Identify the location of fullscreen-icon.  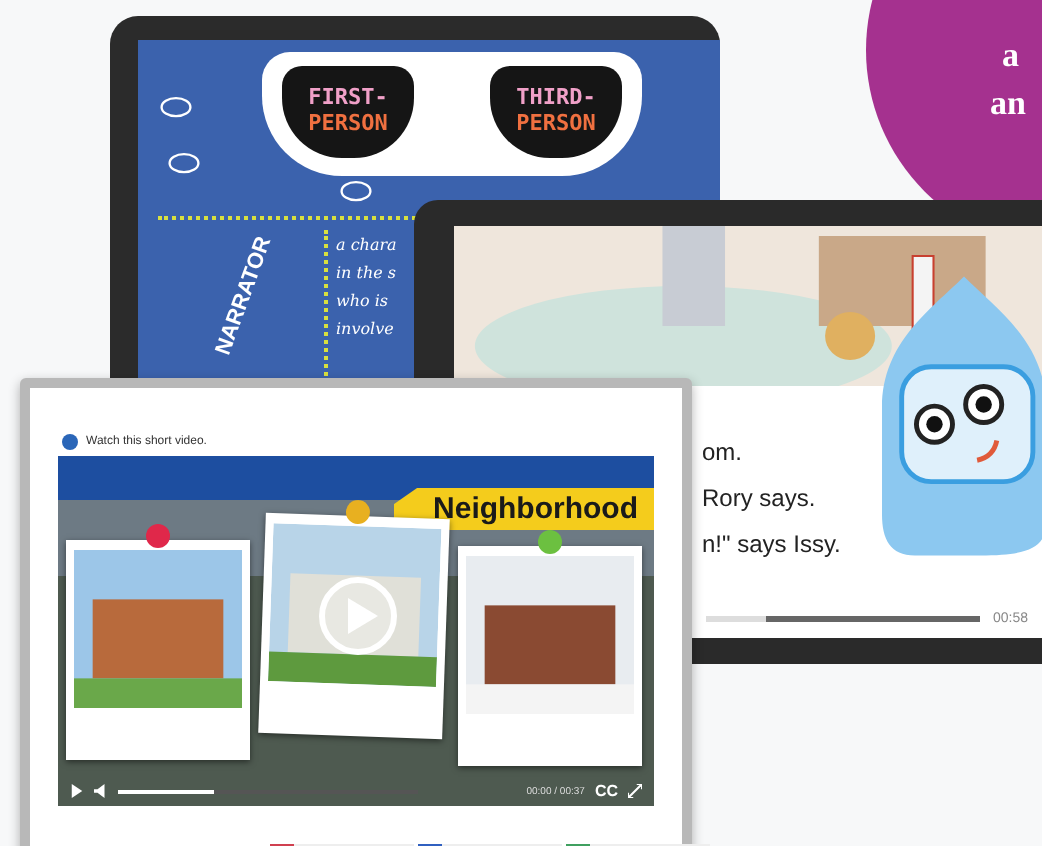
(635, 791).